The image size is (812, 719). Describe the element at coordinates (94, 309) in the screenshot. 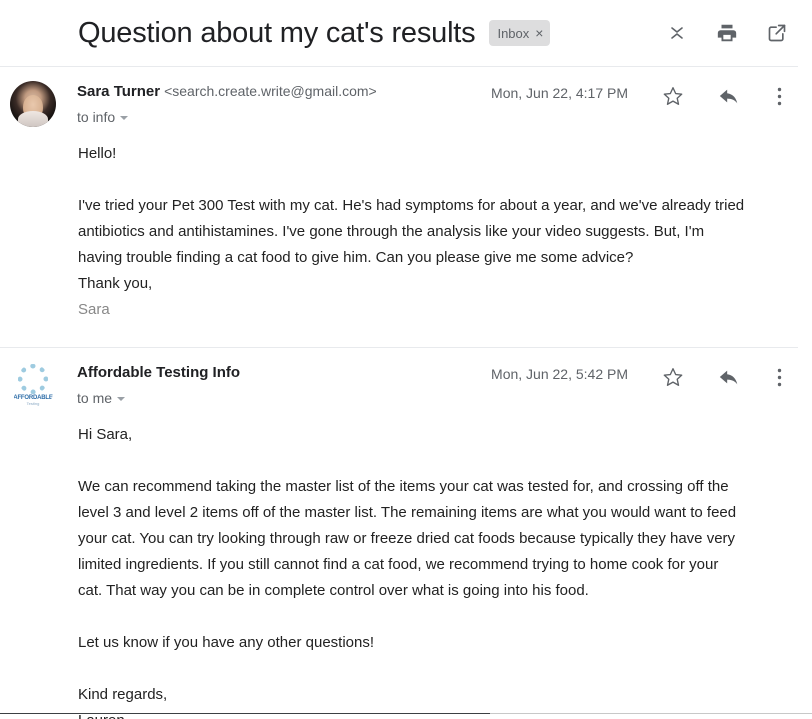

I see `body-signature: Sara` at that location.